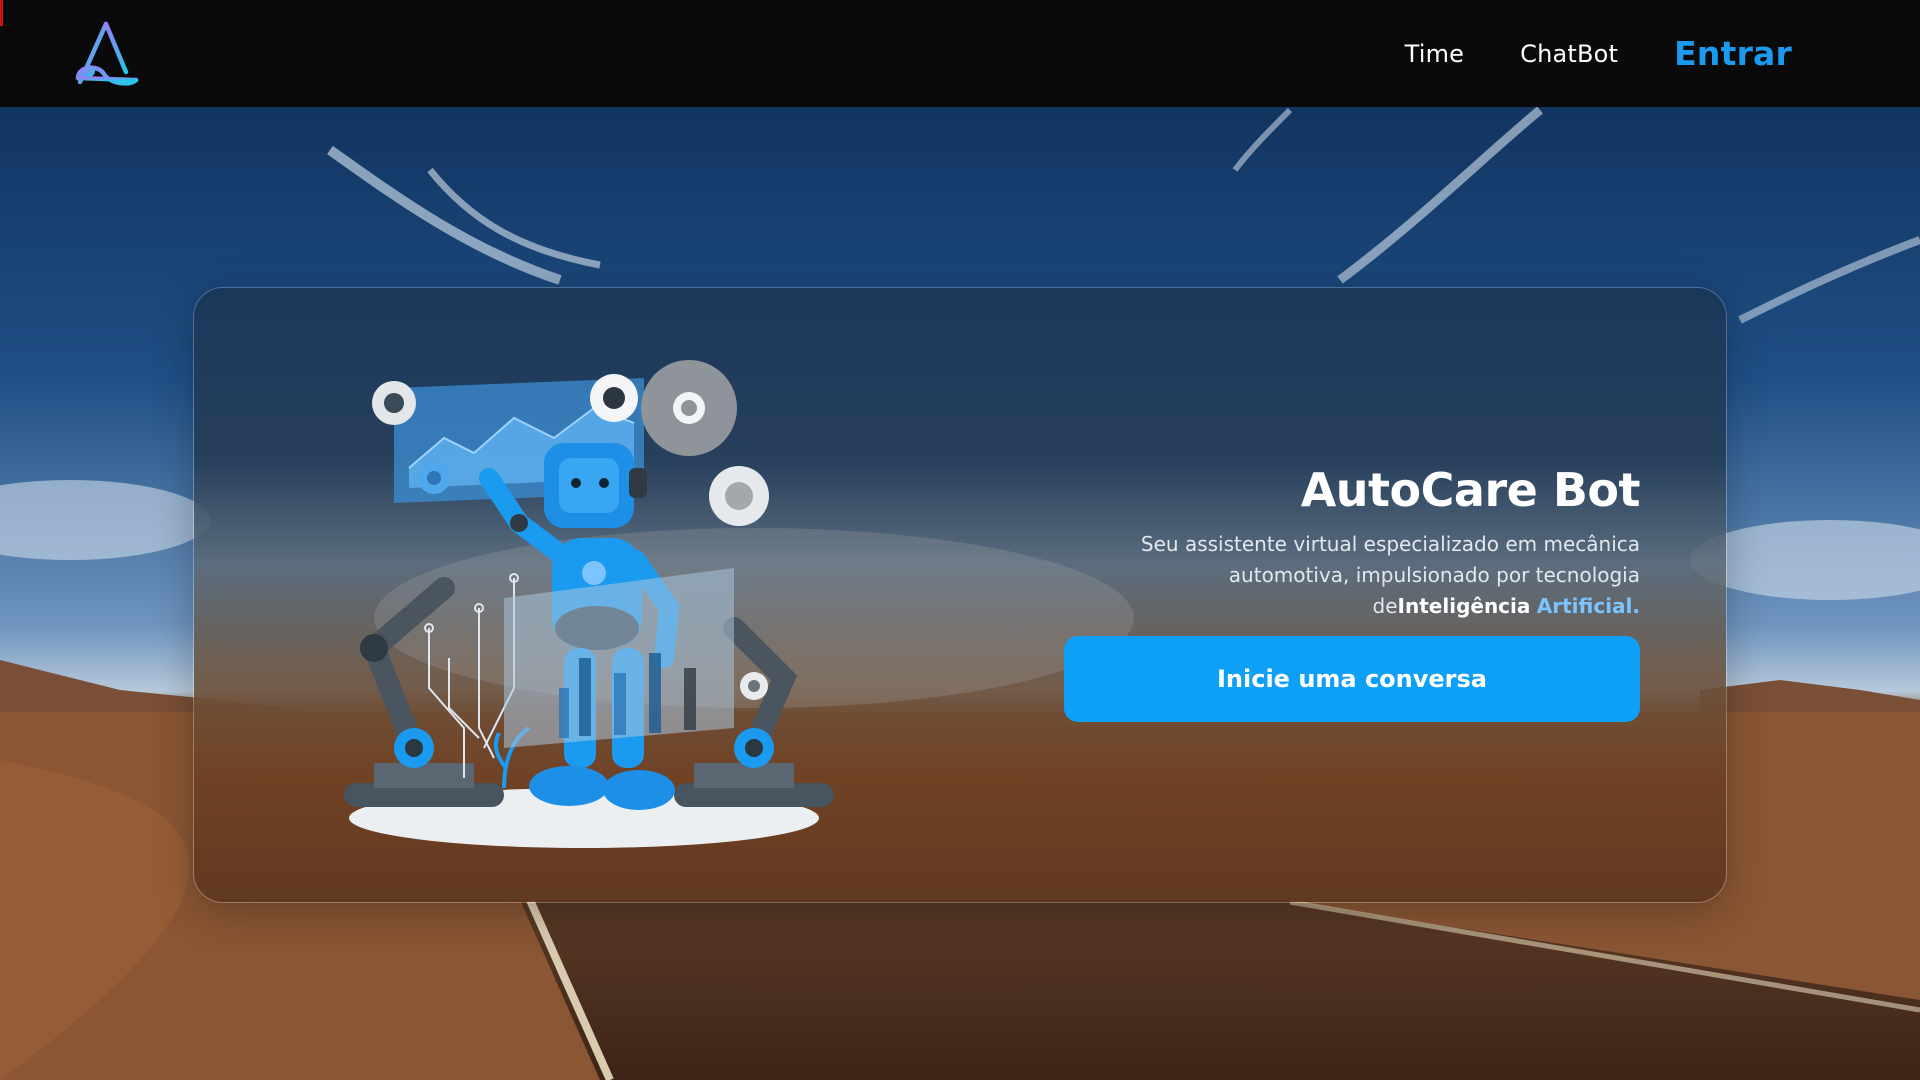 The width and height of the screenshot is (1920, 1080). Describe the element at coordinates (1733, 53) in the screenshot. I see `nav-link-entrar: Entrar` at that location.